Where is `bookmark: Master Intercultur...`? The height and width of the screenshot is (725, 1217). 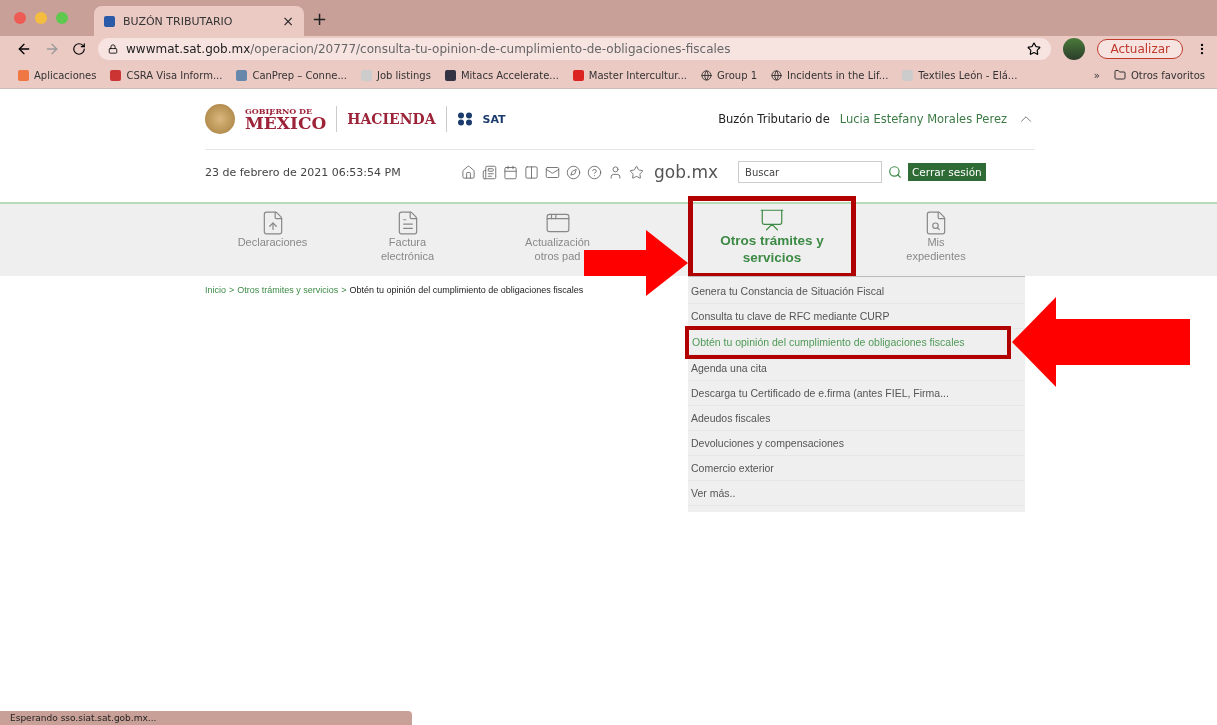 bookmark: Master Intercultur... is located at coordinates (630, 75).